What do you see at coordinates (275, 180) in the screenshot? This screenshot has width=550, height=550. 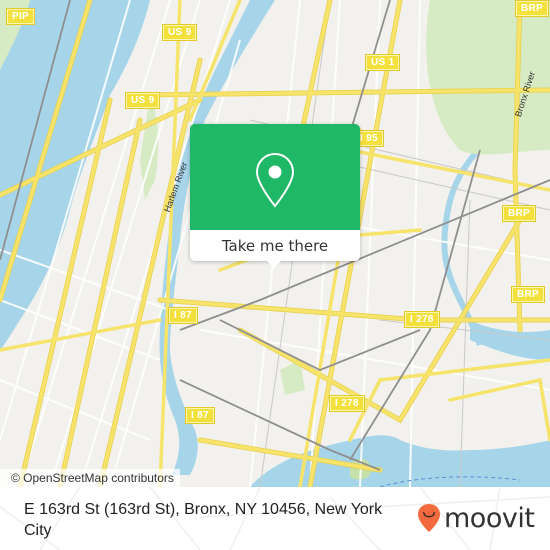 I see `map-pin-icon` at bounding box center [275, 180].